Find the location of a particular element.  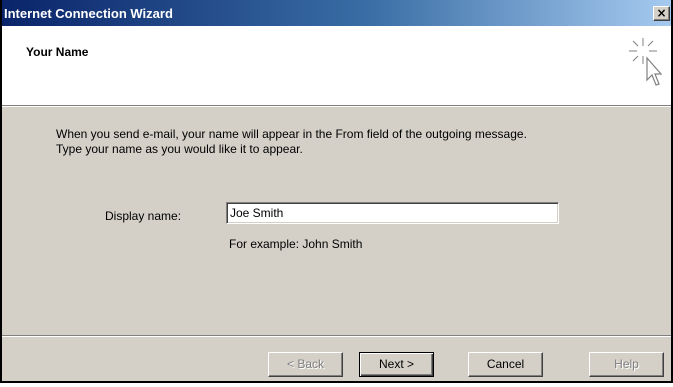

footer-divider-highlight is located at coordinates (336, 336).